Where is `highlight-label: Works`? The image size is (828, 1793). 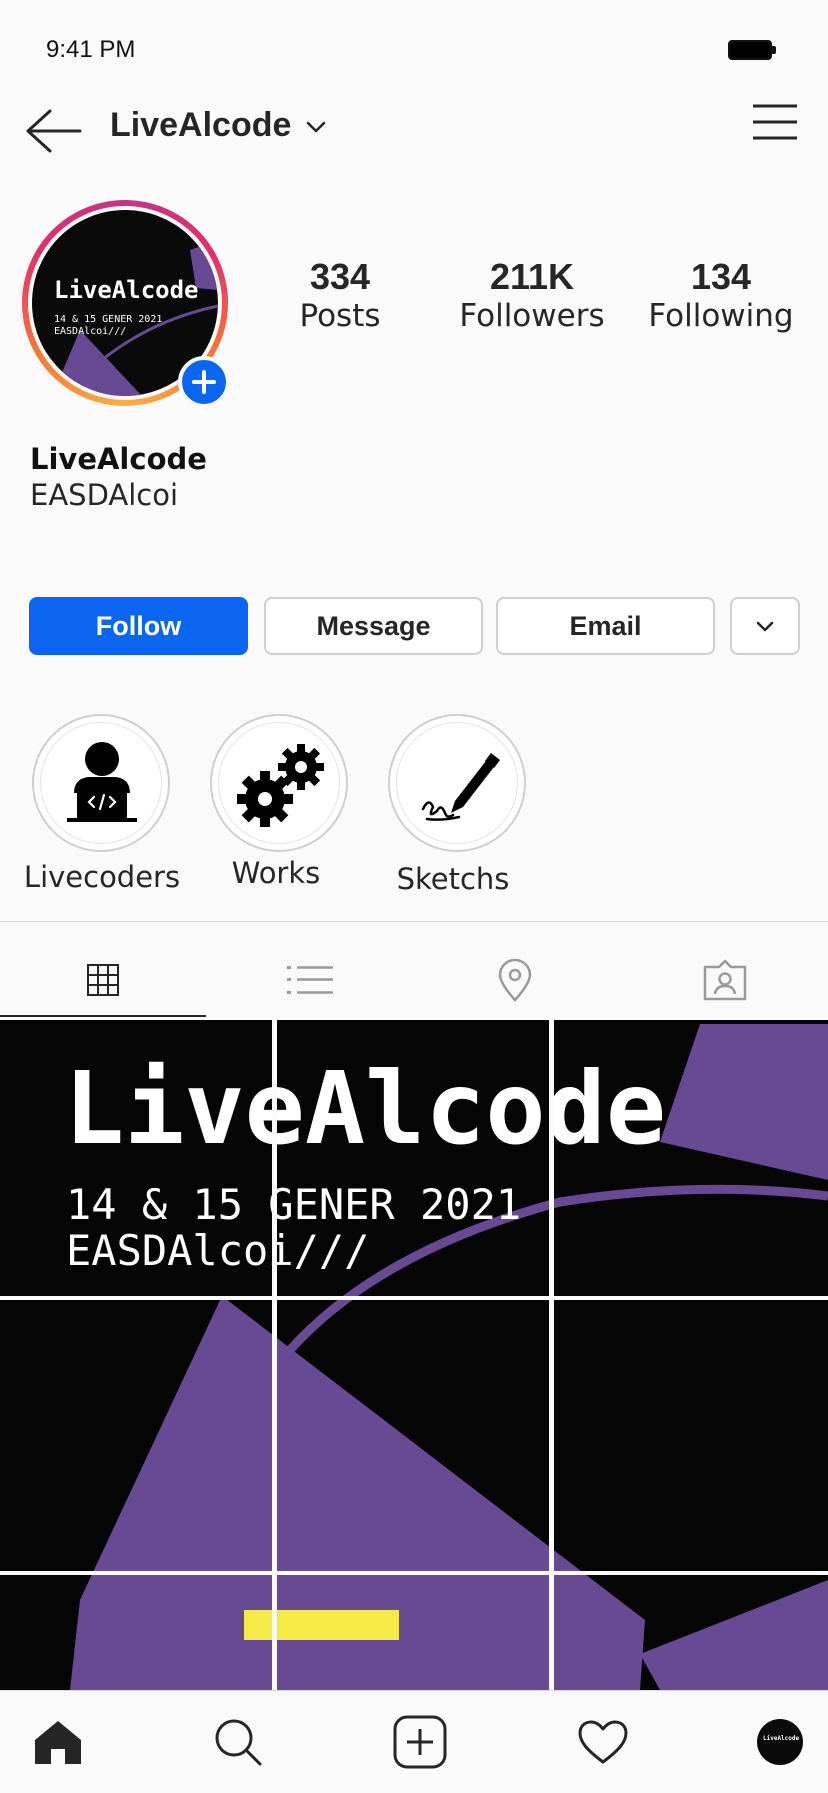
highlight-label: Works is located at coordinates (276, 873).